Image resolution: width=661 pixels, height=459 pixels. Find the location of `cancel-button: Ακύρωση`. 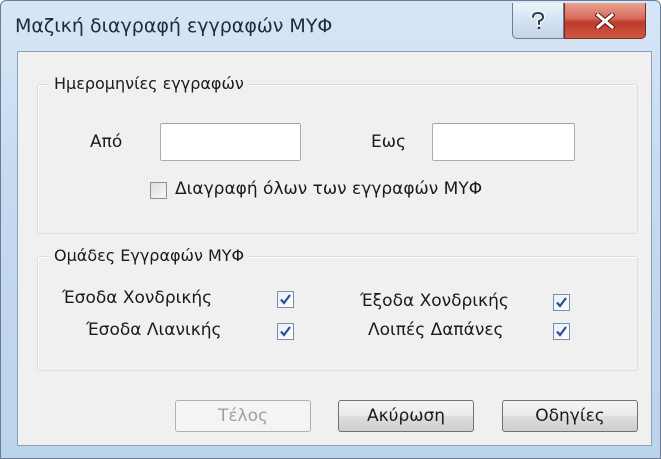

cancel-button: Ακύρωση is located at coordinates (406, 416).